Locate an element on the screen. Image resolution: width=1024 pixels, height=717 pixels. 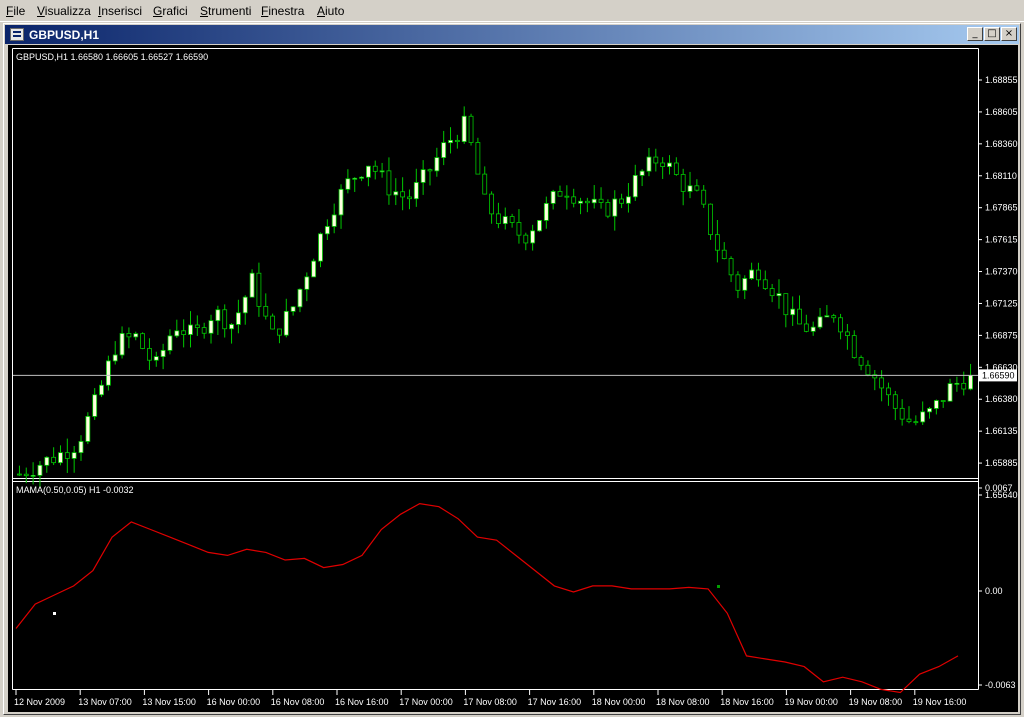
close-button: × is located at coordinates (1009, 34).